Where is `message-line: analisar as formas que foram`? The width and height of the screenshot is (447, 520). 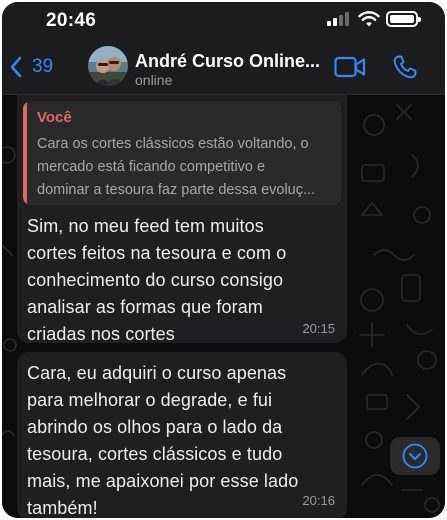
message-line: analisar as formas que foram is located at coordinates (145, 307).